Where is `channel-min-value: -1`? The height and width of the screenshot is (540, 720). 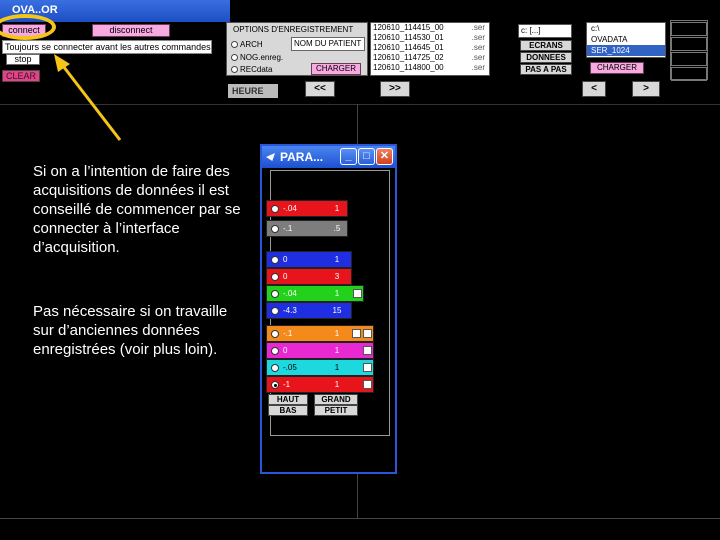
channel-min-value: -1 is located at coordinates (300, 385).